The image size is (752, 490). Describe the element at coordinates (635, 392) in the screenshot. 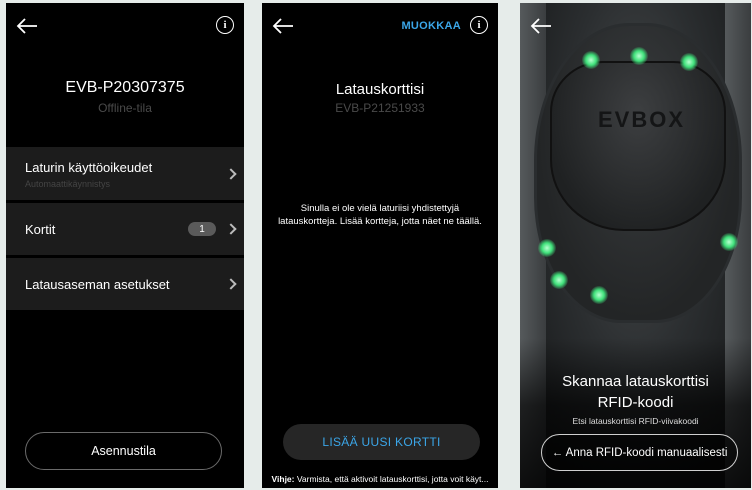

I see `scan-title: Skannaa latauskorttisi RFID-koodi` at that location.